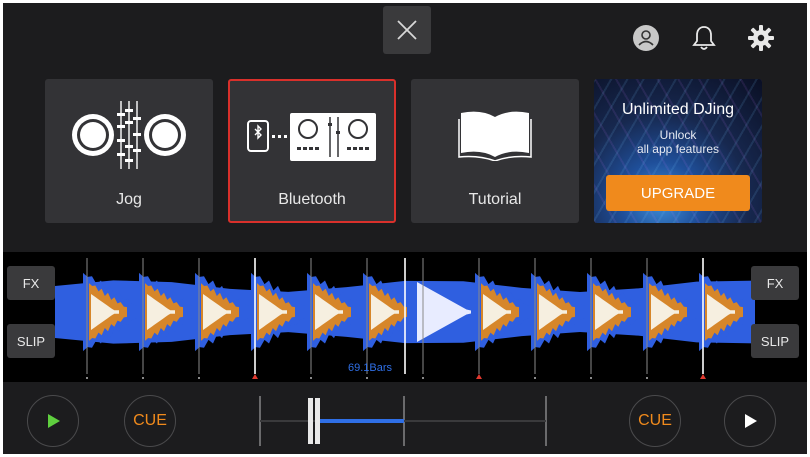 The image size is (810, 457). What do you see at coordinates (370, 368) in the screenshot?
I see `bars-position-label: 69.1Bars` at bounding box center [370, 368].